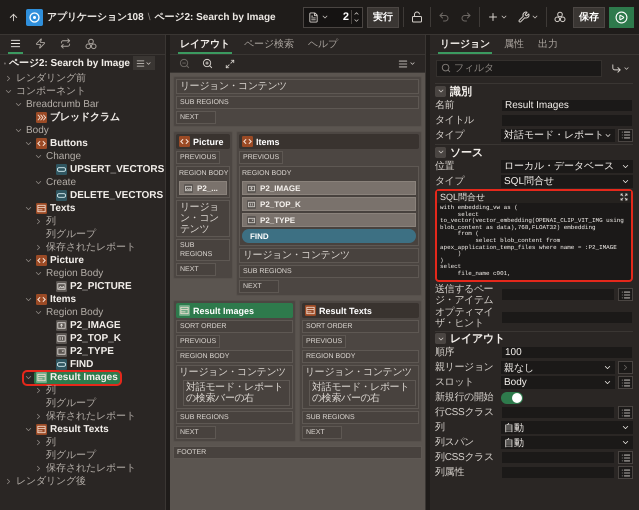  Describe the element at coordinates (269, 44) in the screenshot. I see `tab: ページ検索` at that location.